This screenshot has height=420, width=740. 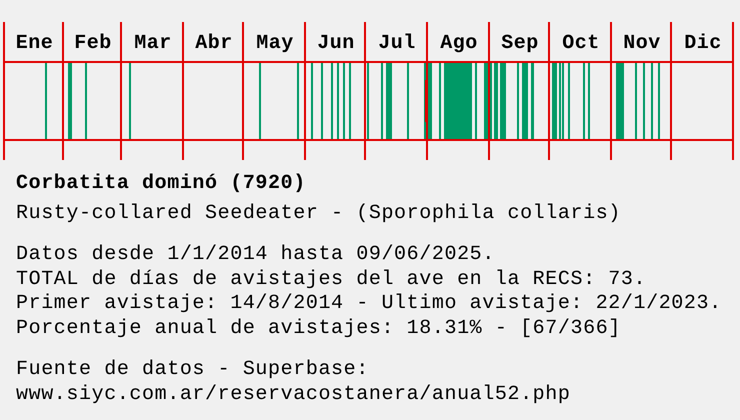 I want to click on month-label: Oct, so click(x=581, y=43).